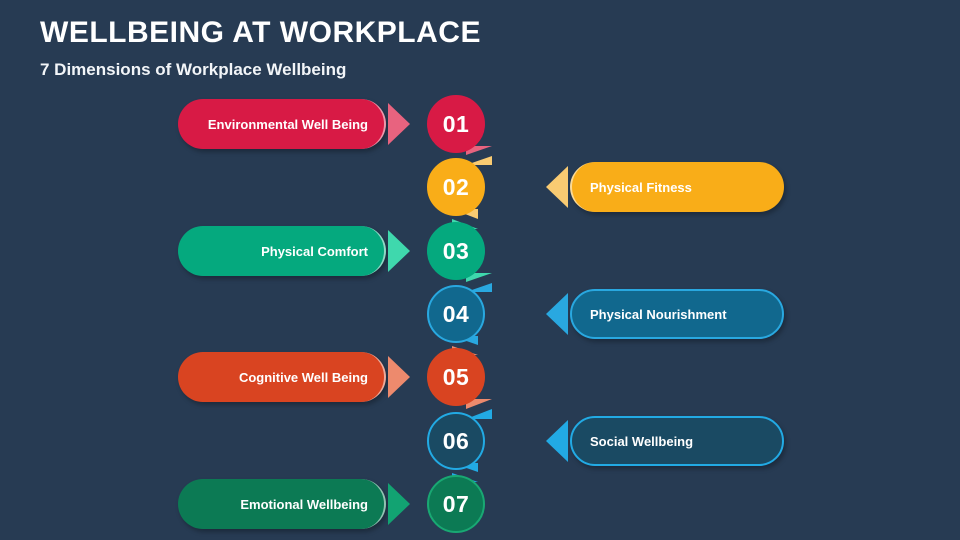 The width and height of the screenshot is (960, 540). I want to click on step-number-badge: 02, so click(456, 187).